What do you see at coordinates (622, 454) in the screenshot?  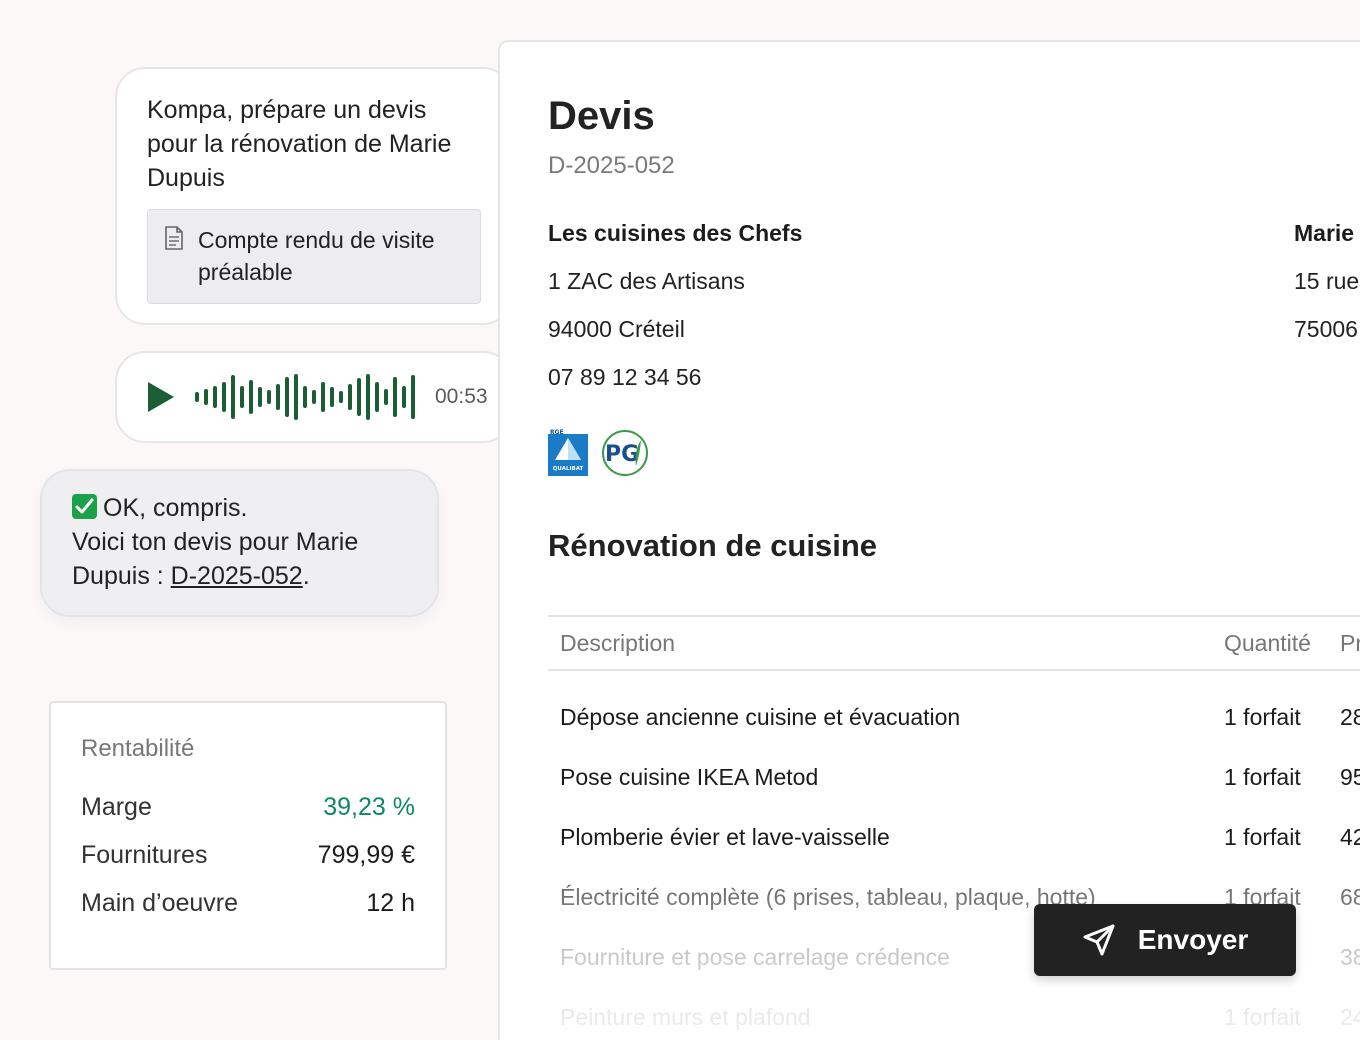 I see `svg-text: PG` at bounding box center [622, 454].